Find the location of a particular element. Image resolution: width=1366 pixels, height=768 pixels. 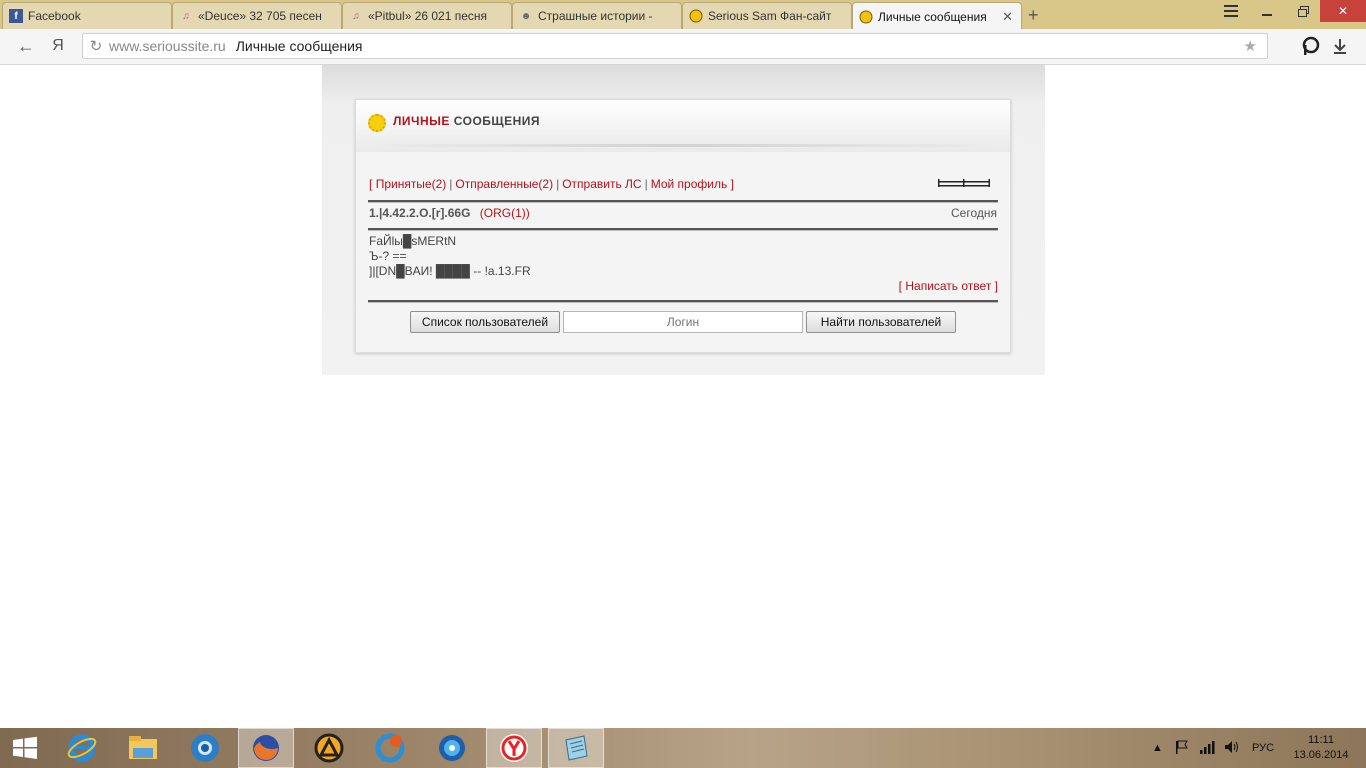

write-reply-link: Написать ответ is located at coordinates (948, 286).